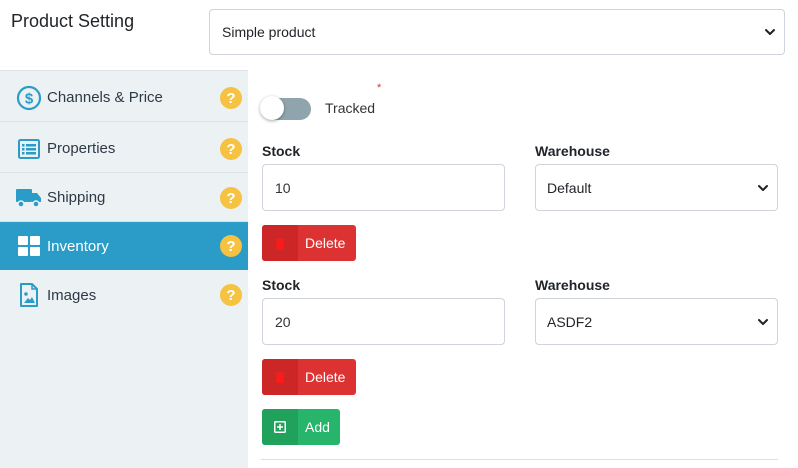  I want to click on stock-value: 20, so click(283, 321).